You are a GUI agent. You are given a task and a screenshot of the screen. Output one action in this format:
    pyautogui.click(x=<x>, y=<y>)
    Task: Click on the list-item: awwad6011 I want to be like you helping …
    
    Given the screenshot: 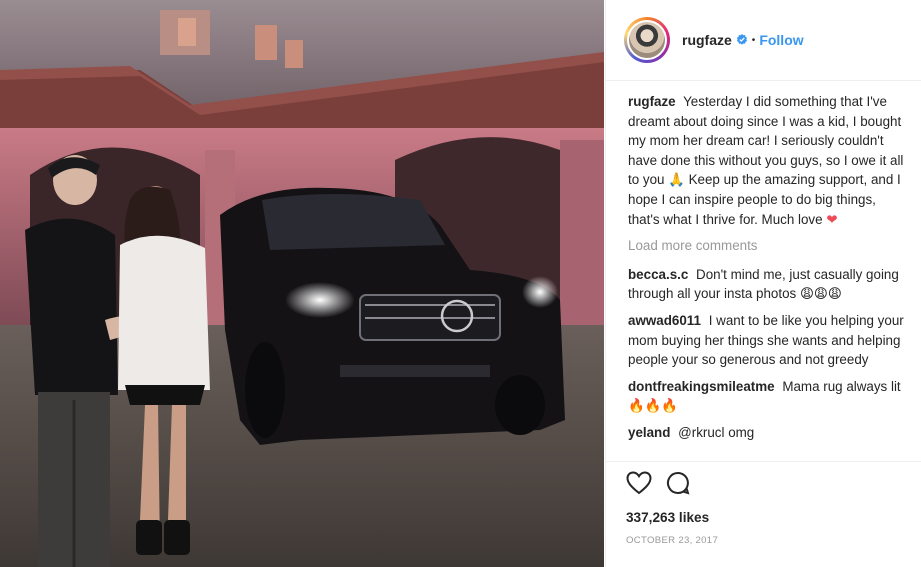 What is the action you would take?
    pyautogui.click(x=768, y=340)
    